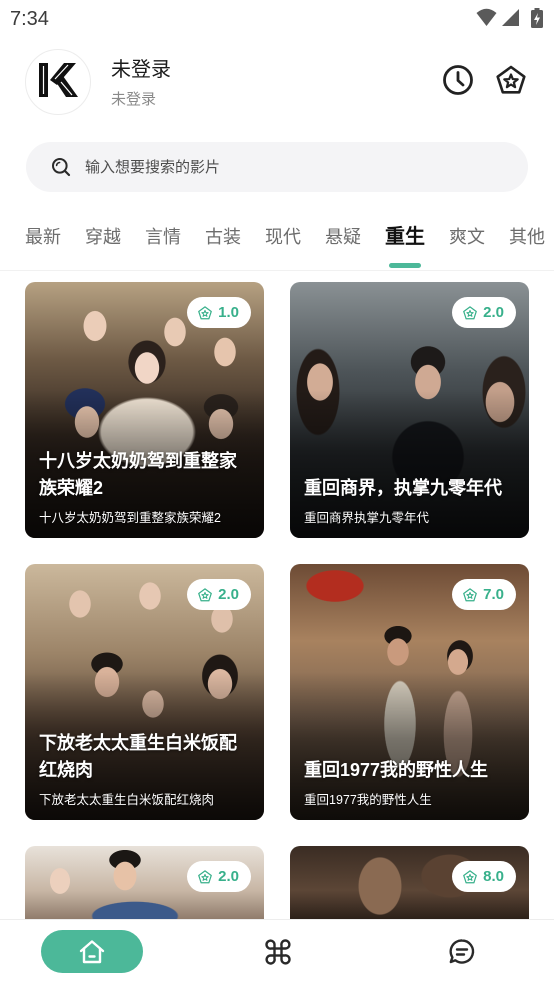  I want to click on app-logo, so click(58, 82).